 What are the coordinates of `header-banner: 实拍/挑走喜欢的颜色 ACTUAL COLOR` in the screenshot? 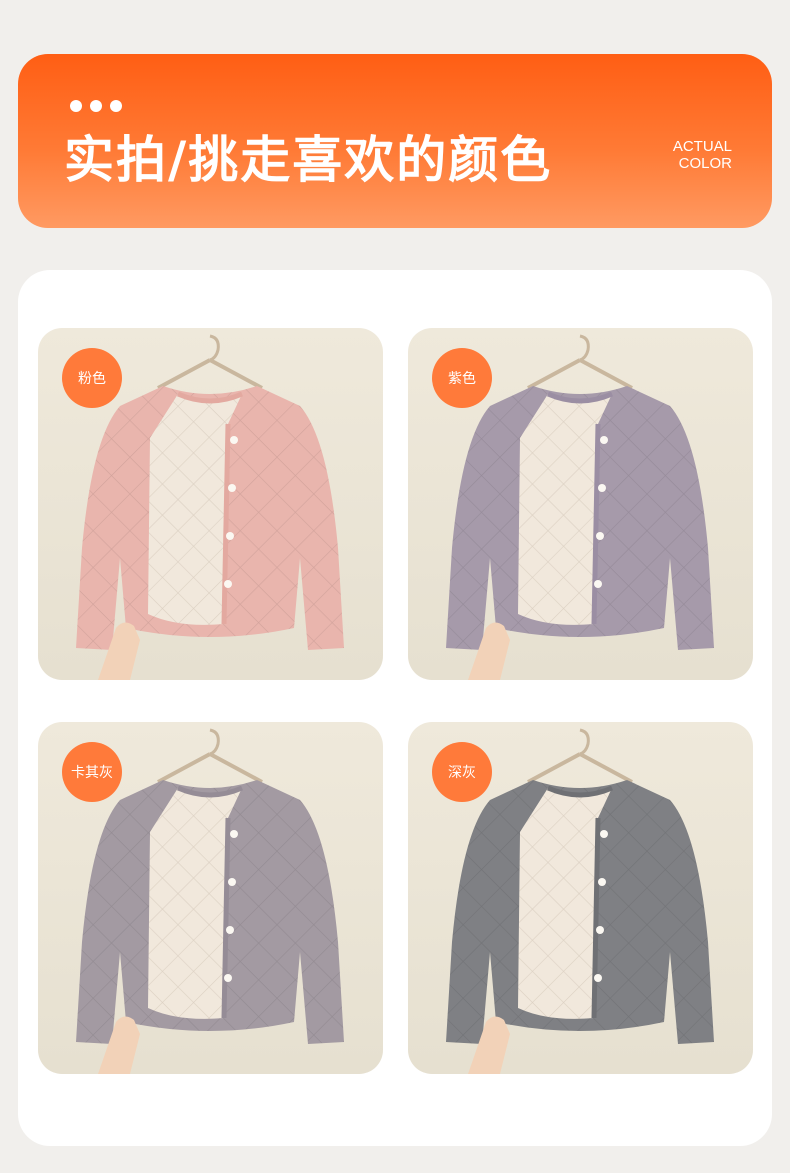 It's located at (395, 141).